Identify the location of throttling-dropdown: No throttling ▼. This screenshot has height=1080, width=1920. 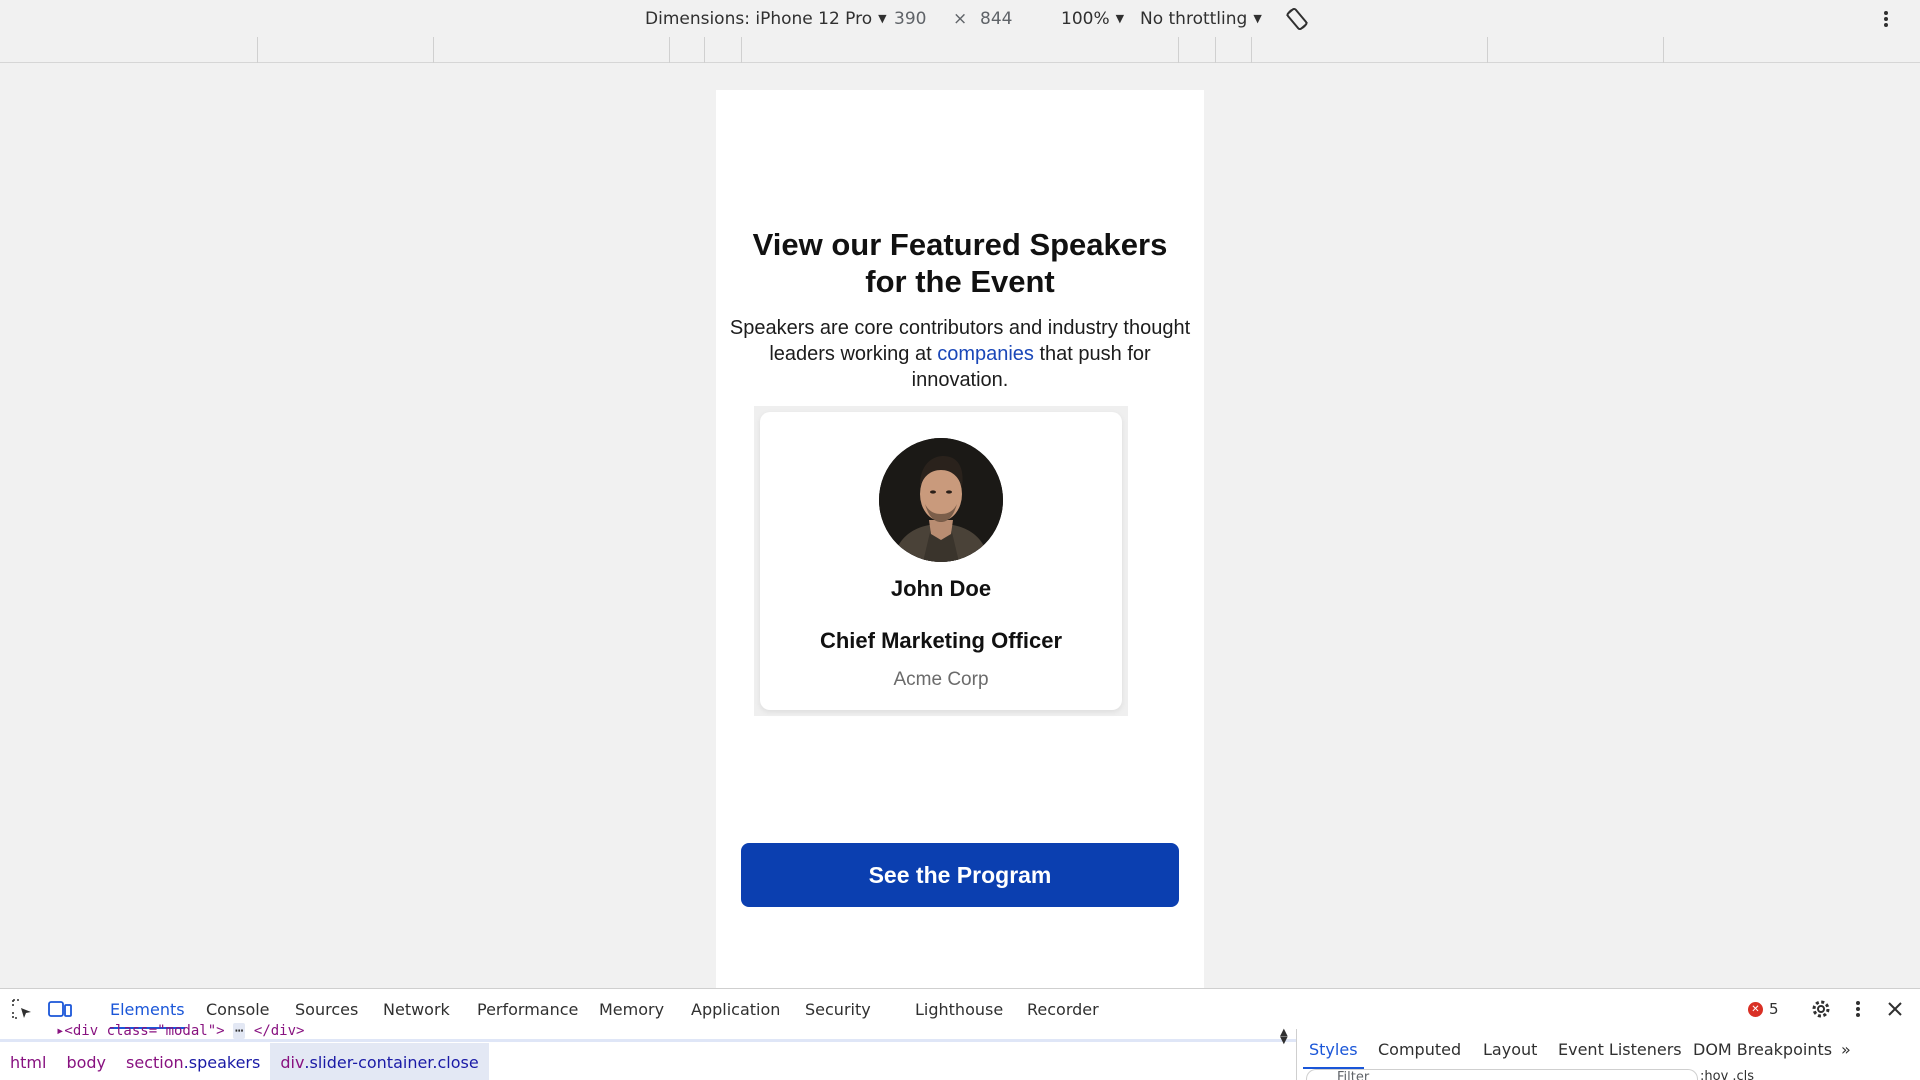
(1201, 18).